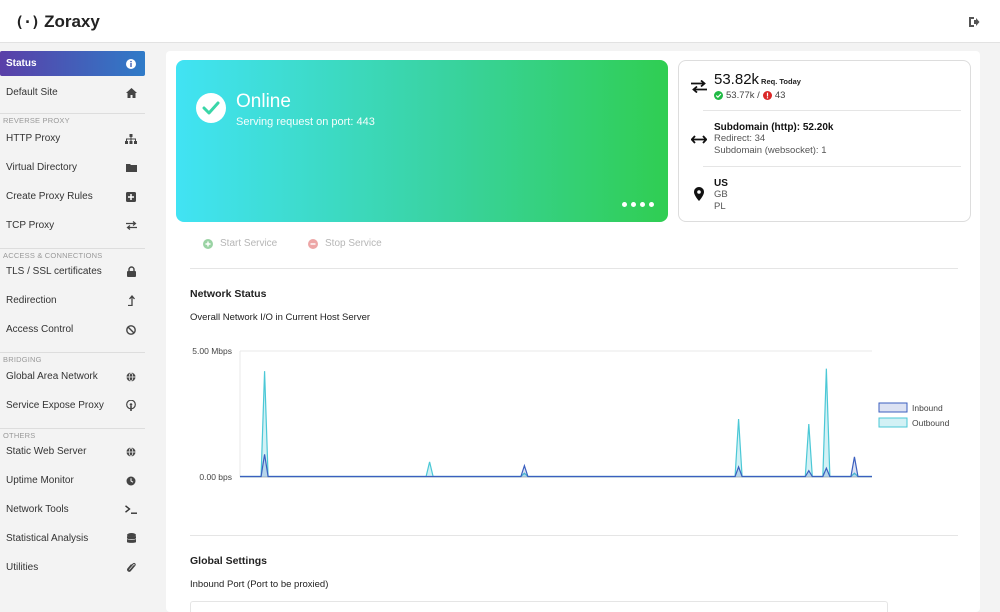 Image resolution: width=1000 pixels, height=612 pixels. What do you see at coordinates (32, 92) in the screenshot?
I see `sidebar-item-label: Default Site` at bounding box center [32, 92].